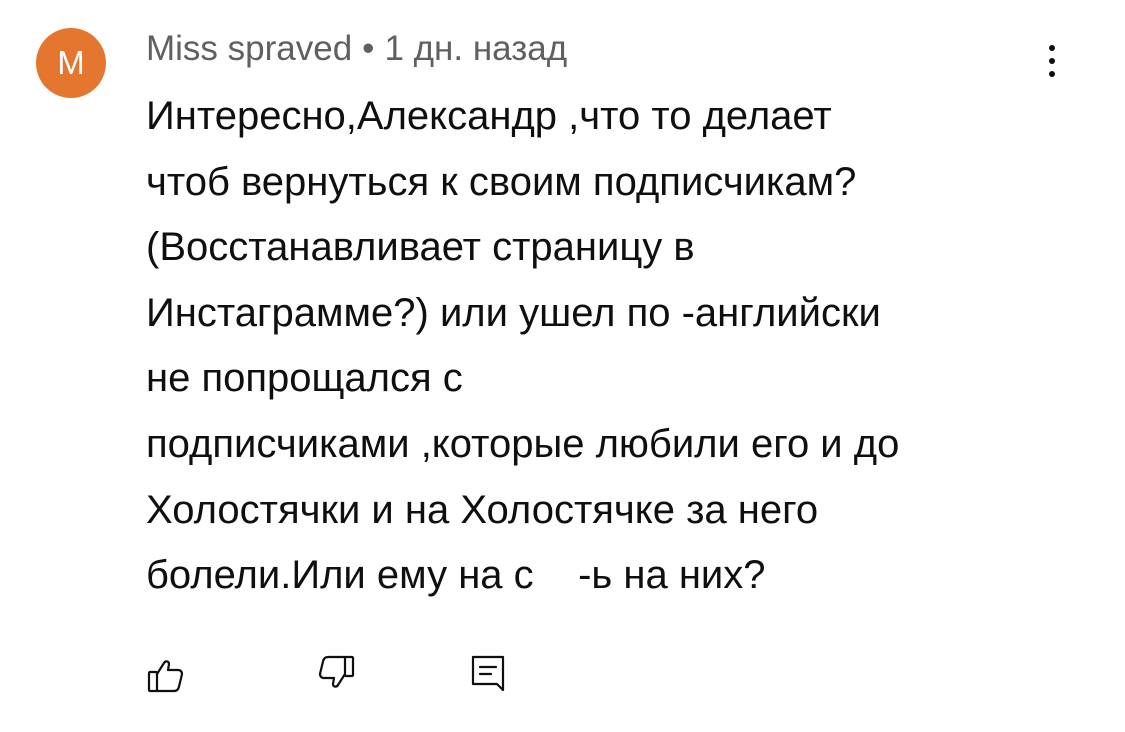  I want to click on dislike-button, so click(336, 674).